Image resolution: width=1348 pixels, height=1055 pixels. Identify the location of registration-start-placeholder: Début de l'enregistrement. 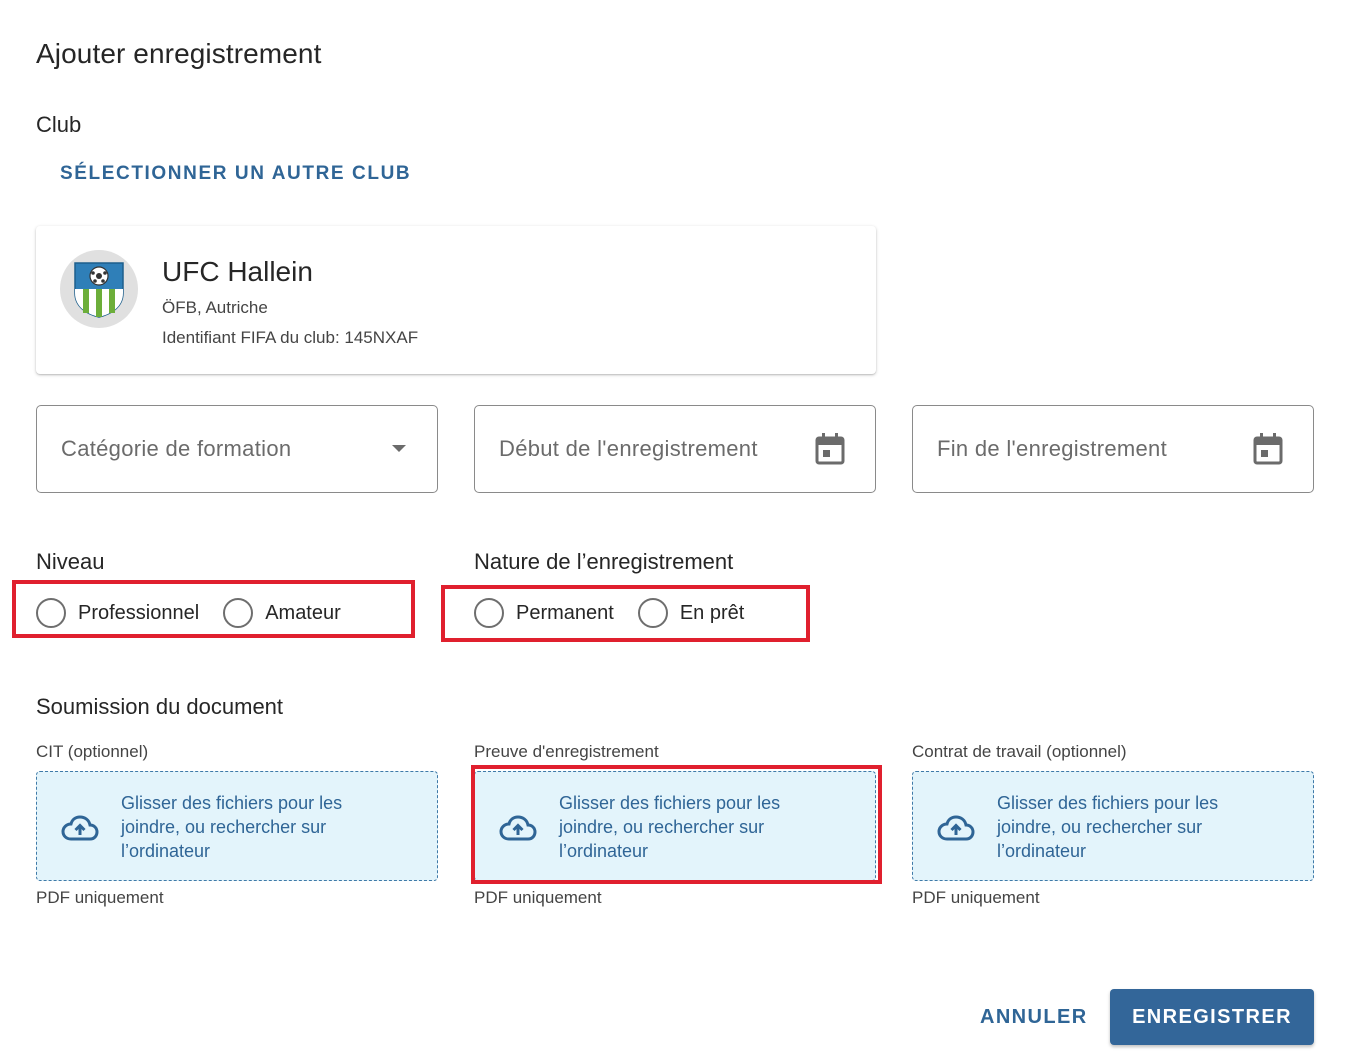
(628, 448).